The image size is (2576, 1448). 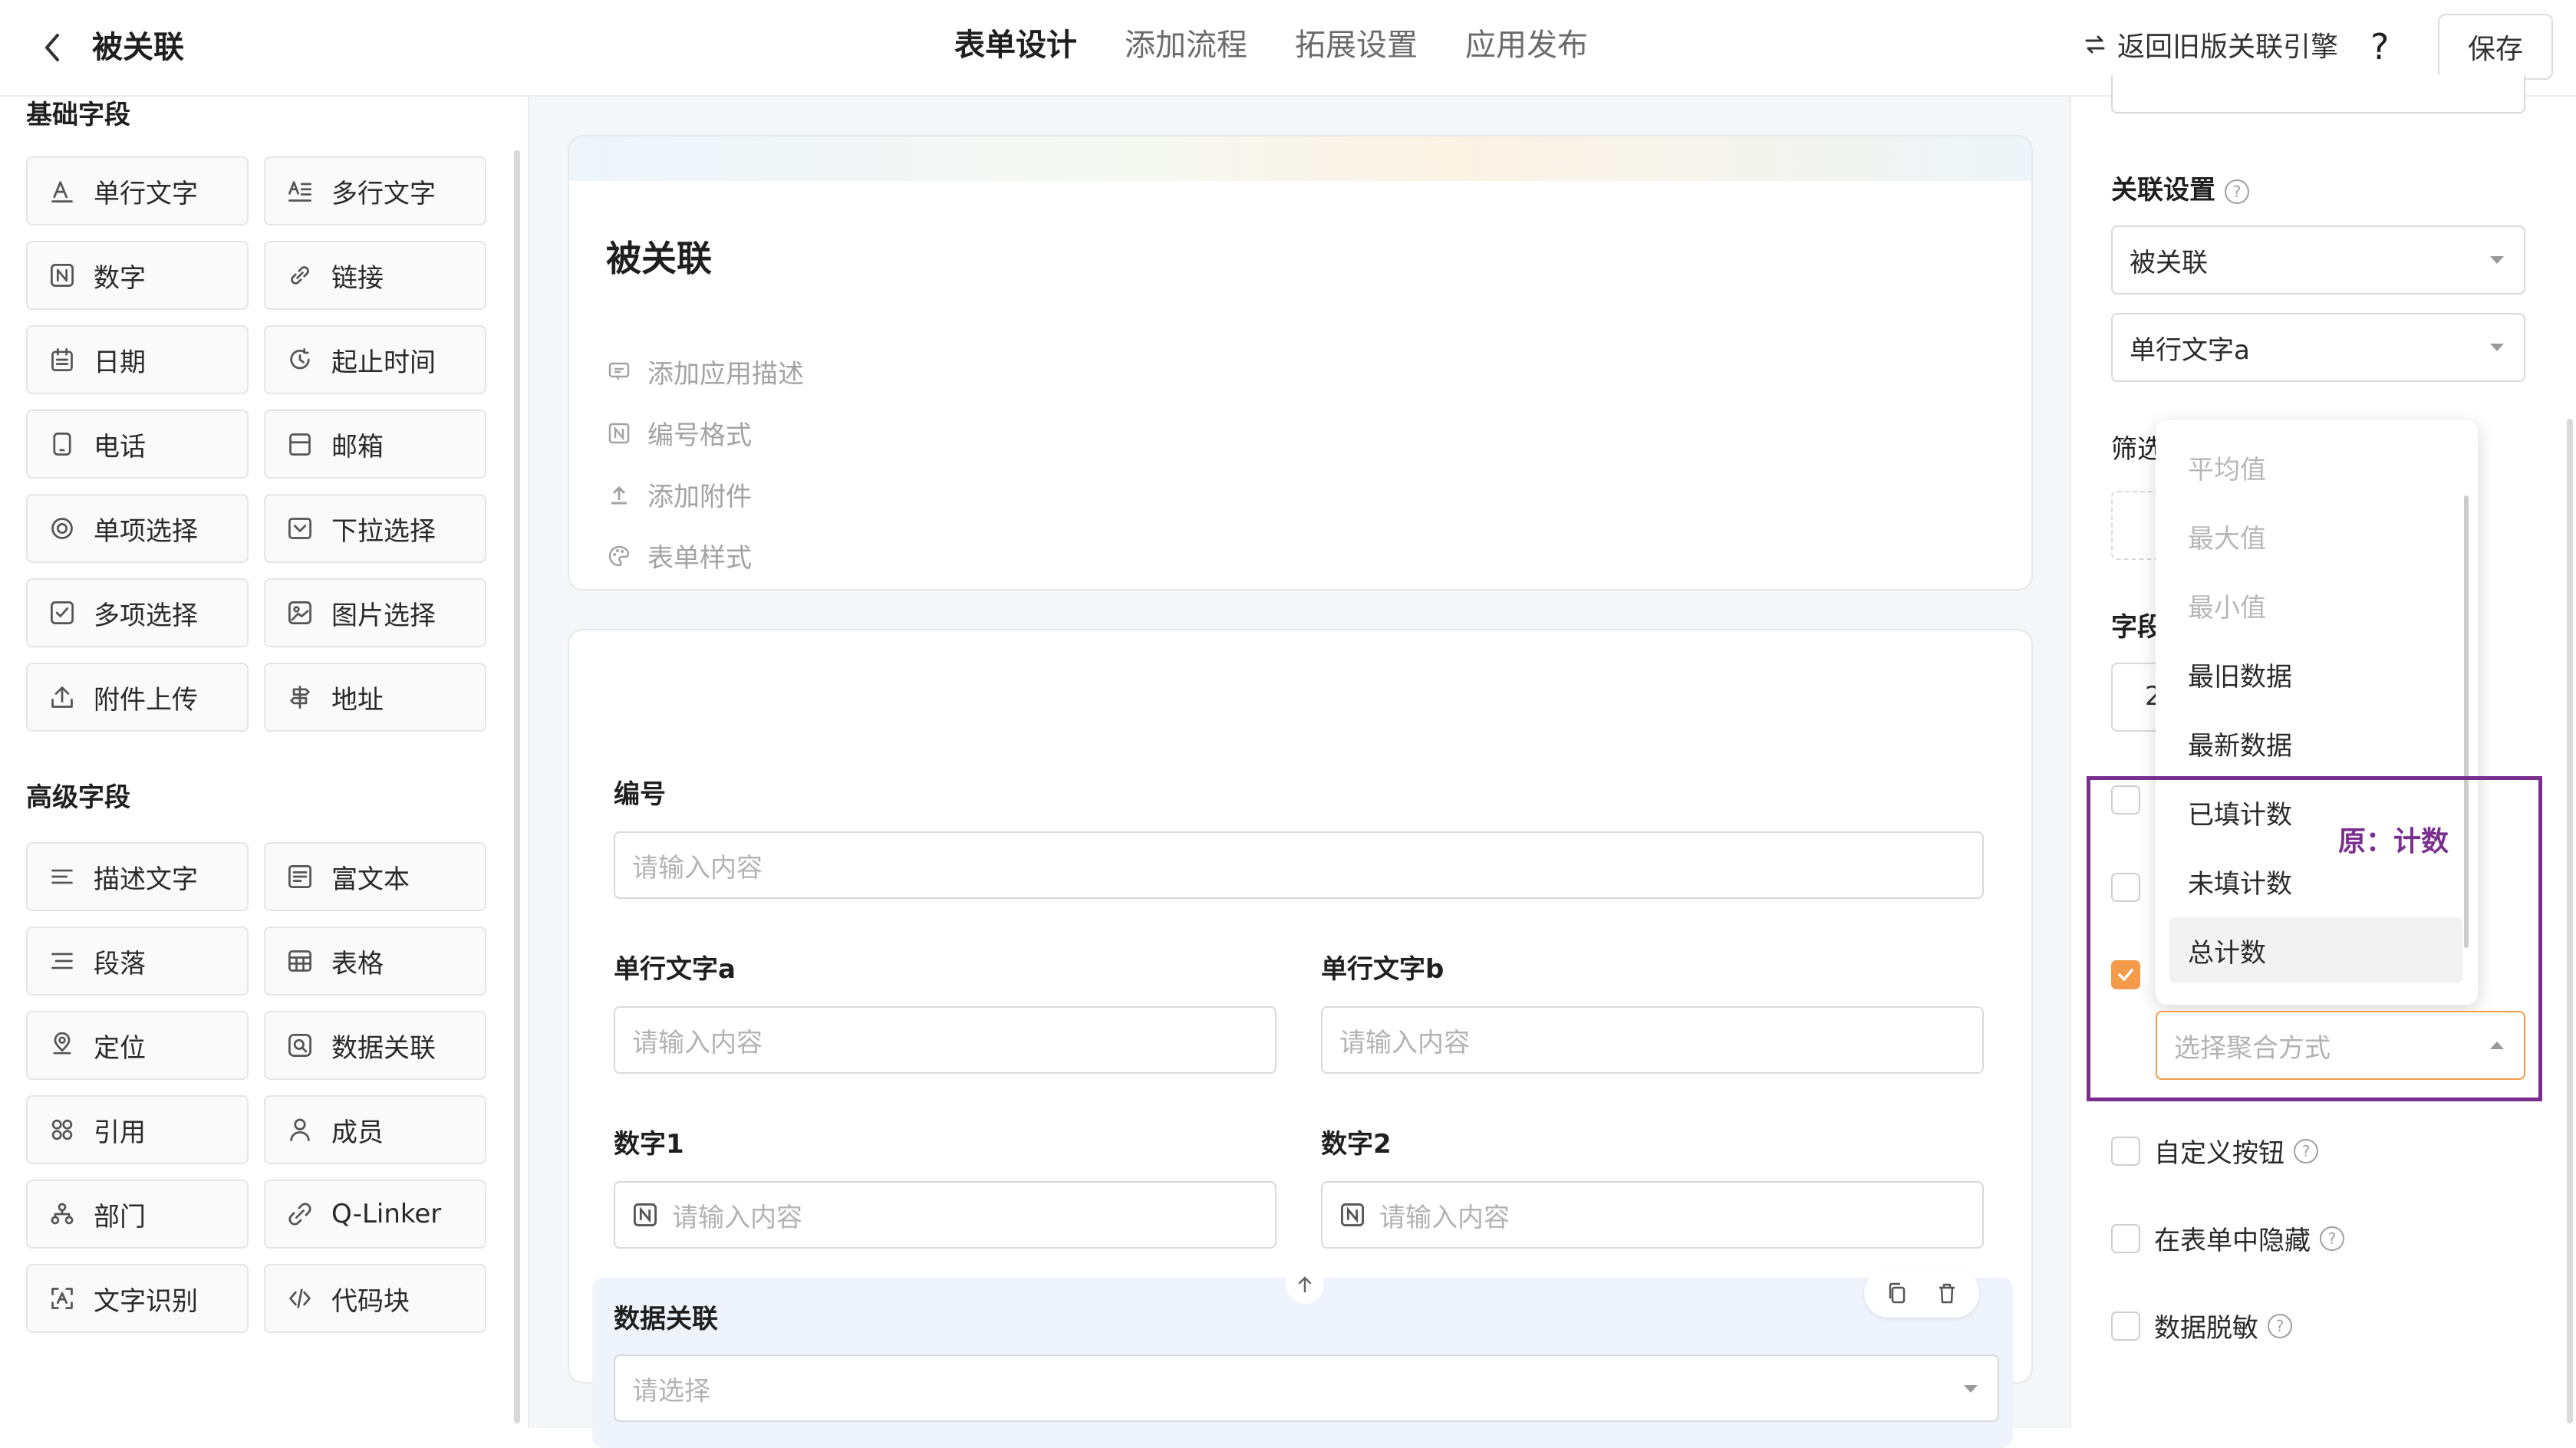 What do you see at coordinates (1921, 1293) in the screenshot?
I see `block-toolbar` at bounding box center [1921, 1293].